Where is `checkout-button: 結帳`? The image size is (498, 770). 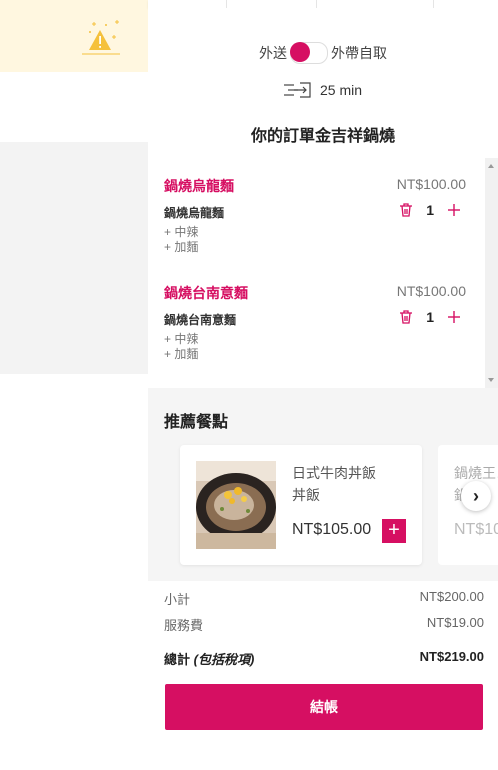 checkout-button: 結帳 is located at coordinates (324, 707).